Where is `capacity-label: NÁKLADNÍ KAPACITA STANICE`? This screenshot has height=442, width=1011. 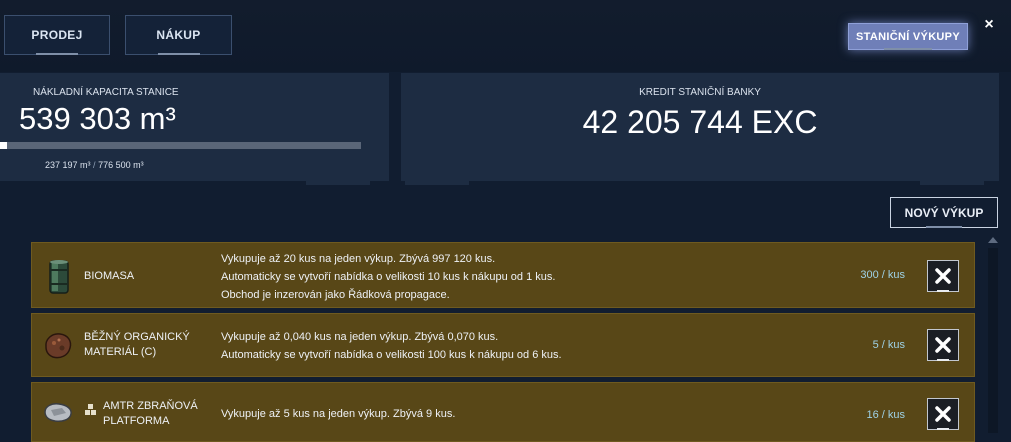
capacity-label: NÁKLADNÍ KAPACITA STANICE is located at coordinates (106, 92).